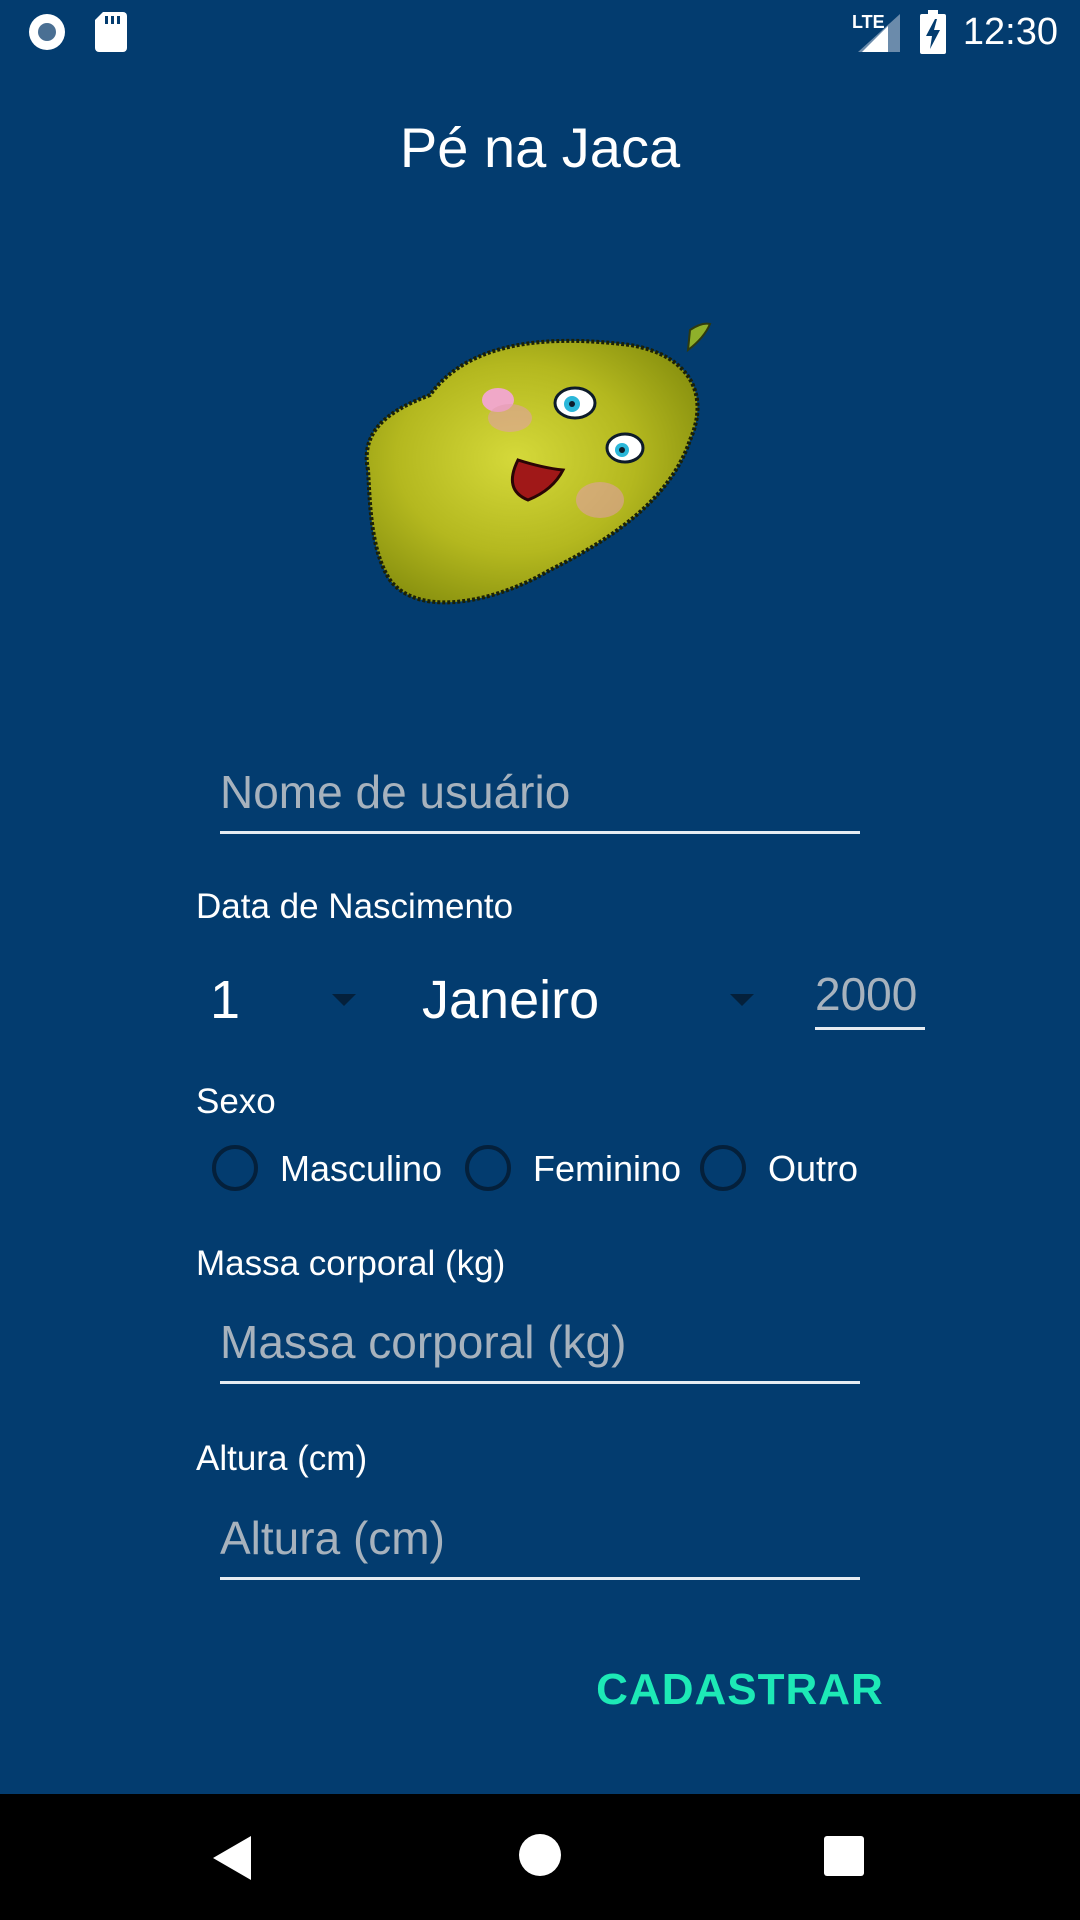  I want to click on radio-feminino: Feminino, so click(578, 1169).